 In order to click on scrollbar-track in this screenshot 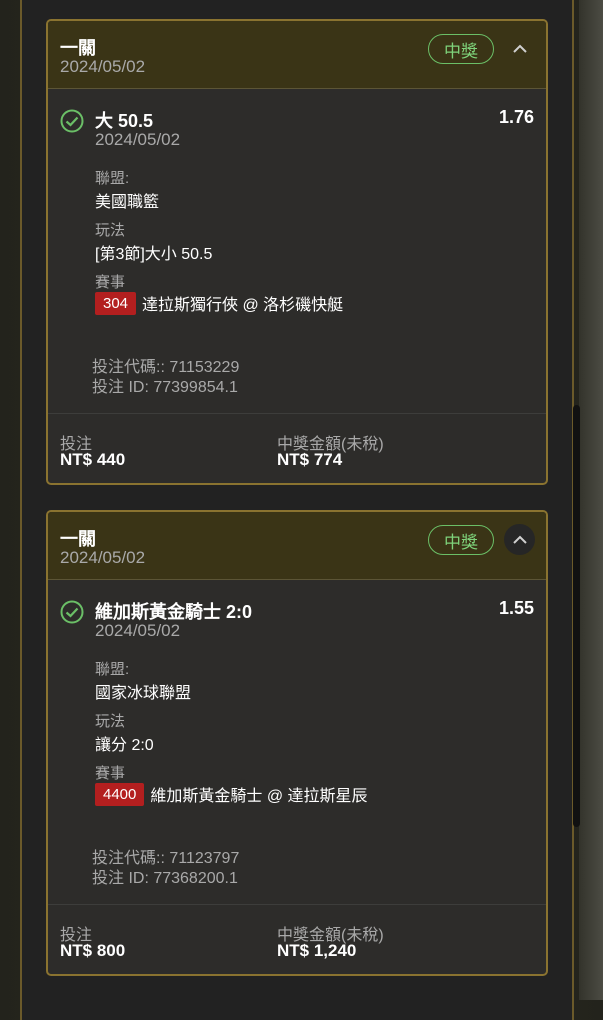, I will do `click(591, 500)`.